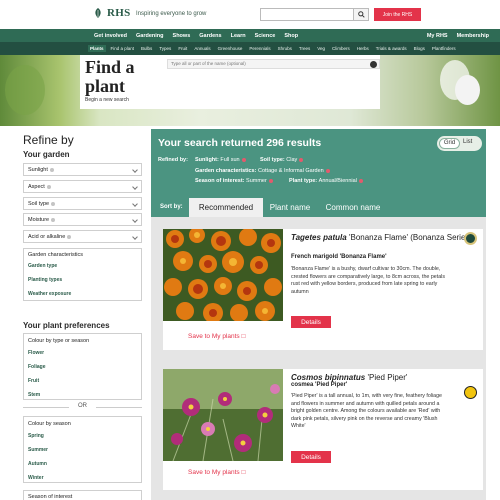  Describe the element at coordinates (282, 160) in the screenshot. I see `chip-soil: Soil type: Clay` at that location.